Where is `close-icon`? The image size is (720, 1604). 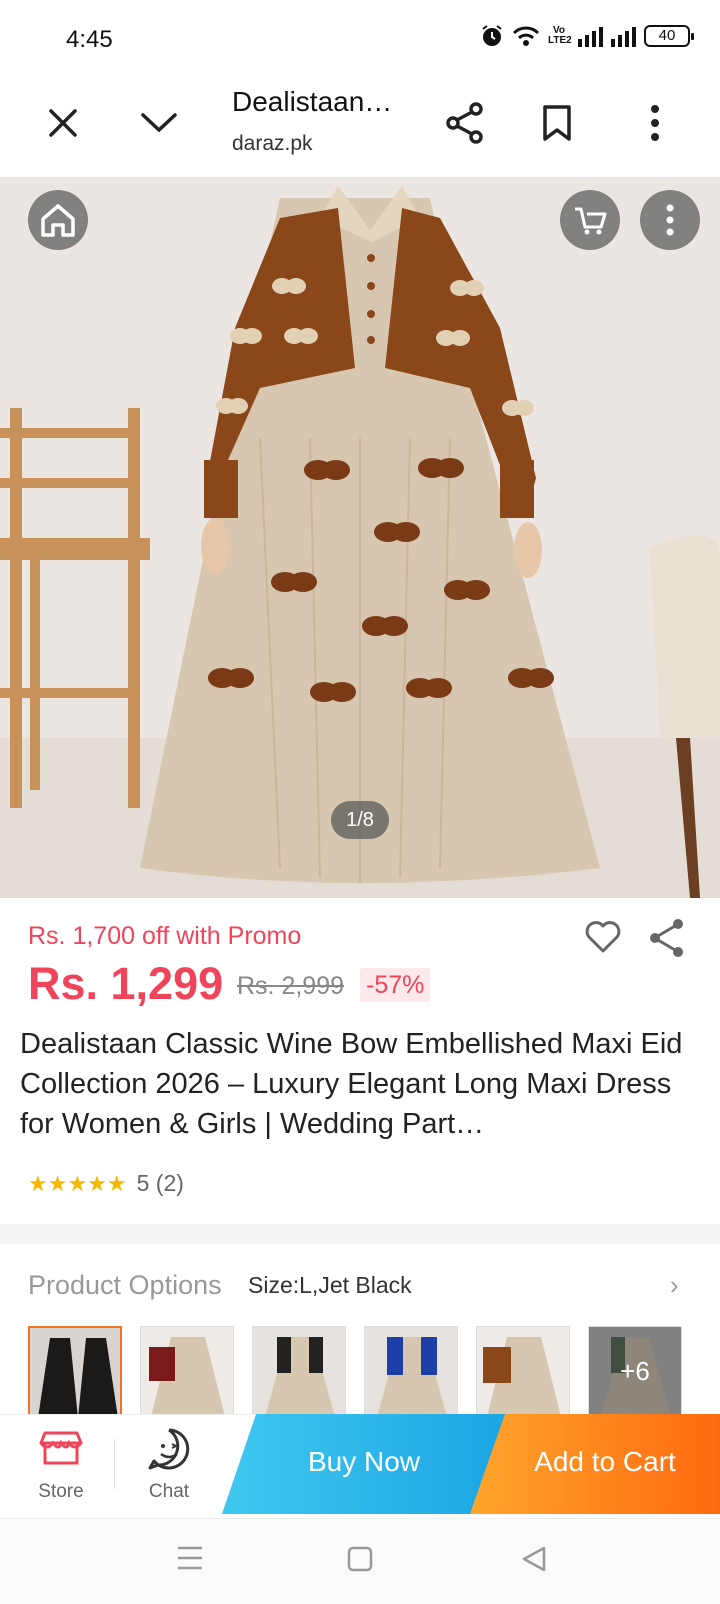 close-icon is located at coordinates (63, 123).